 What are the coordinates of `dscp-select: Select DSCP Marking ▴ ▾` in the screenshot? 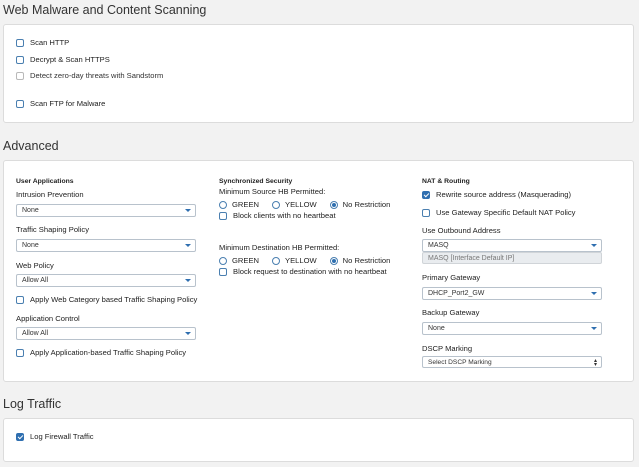 It's located at (512, 362).